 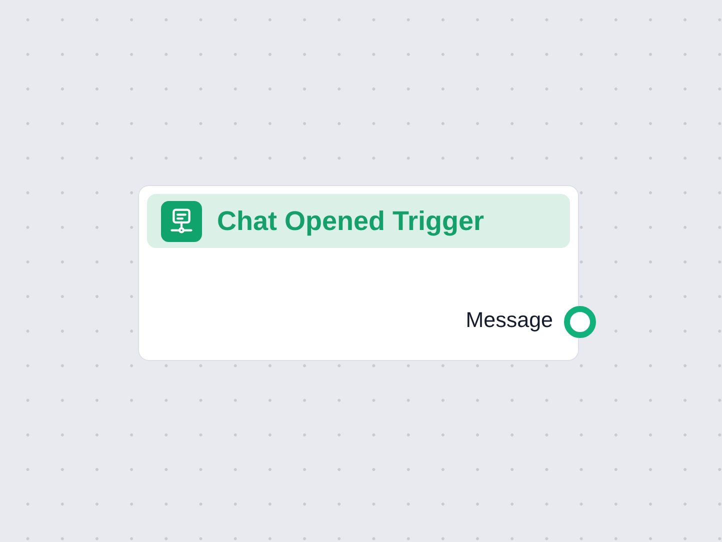 I want to click on node-title: Chat Opened Trigger, so click(x=350, y=221).